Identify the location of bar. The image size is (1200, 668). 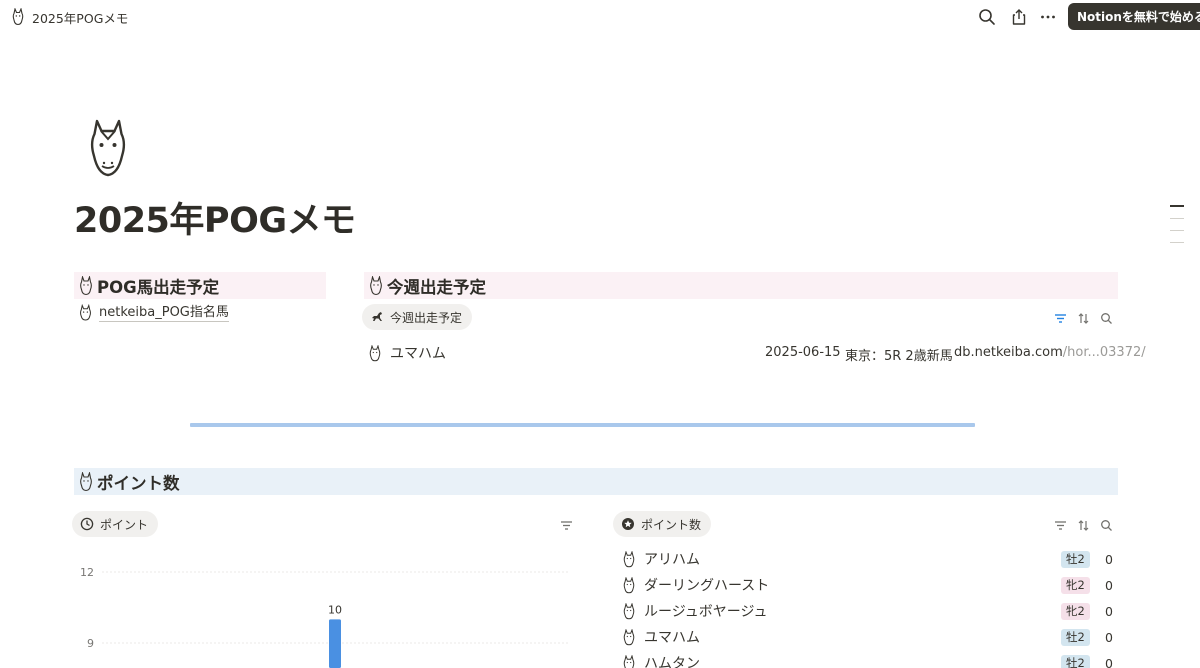
(335, 643).